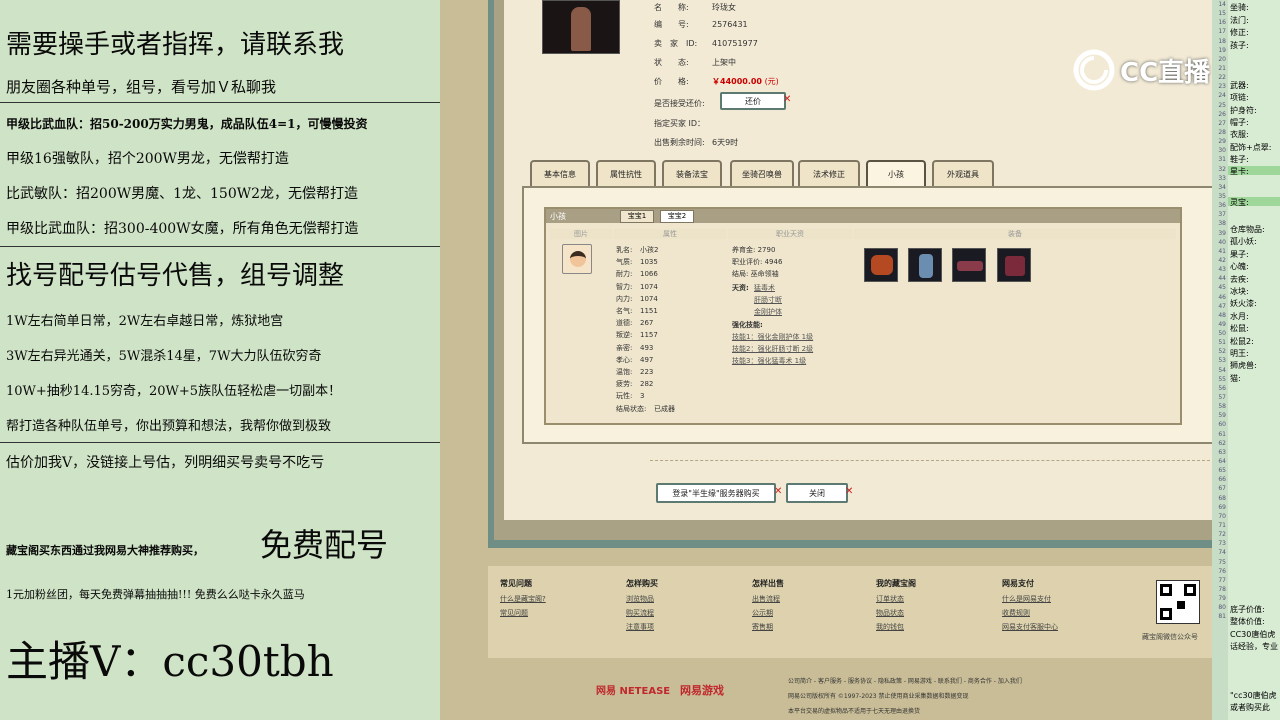 This screenshot has width=1280, height=720. Describe the element at coordinates (560, 173) in the screenshot. I see `tab-basic-info: 基本信息` at that location.